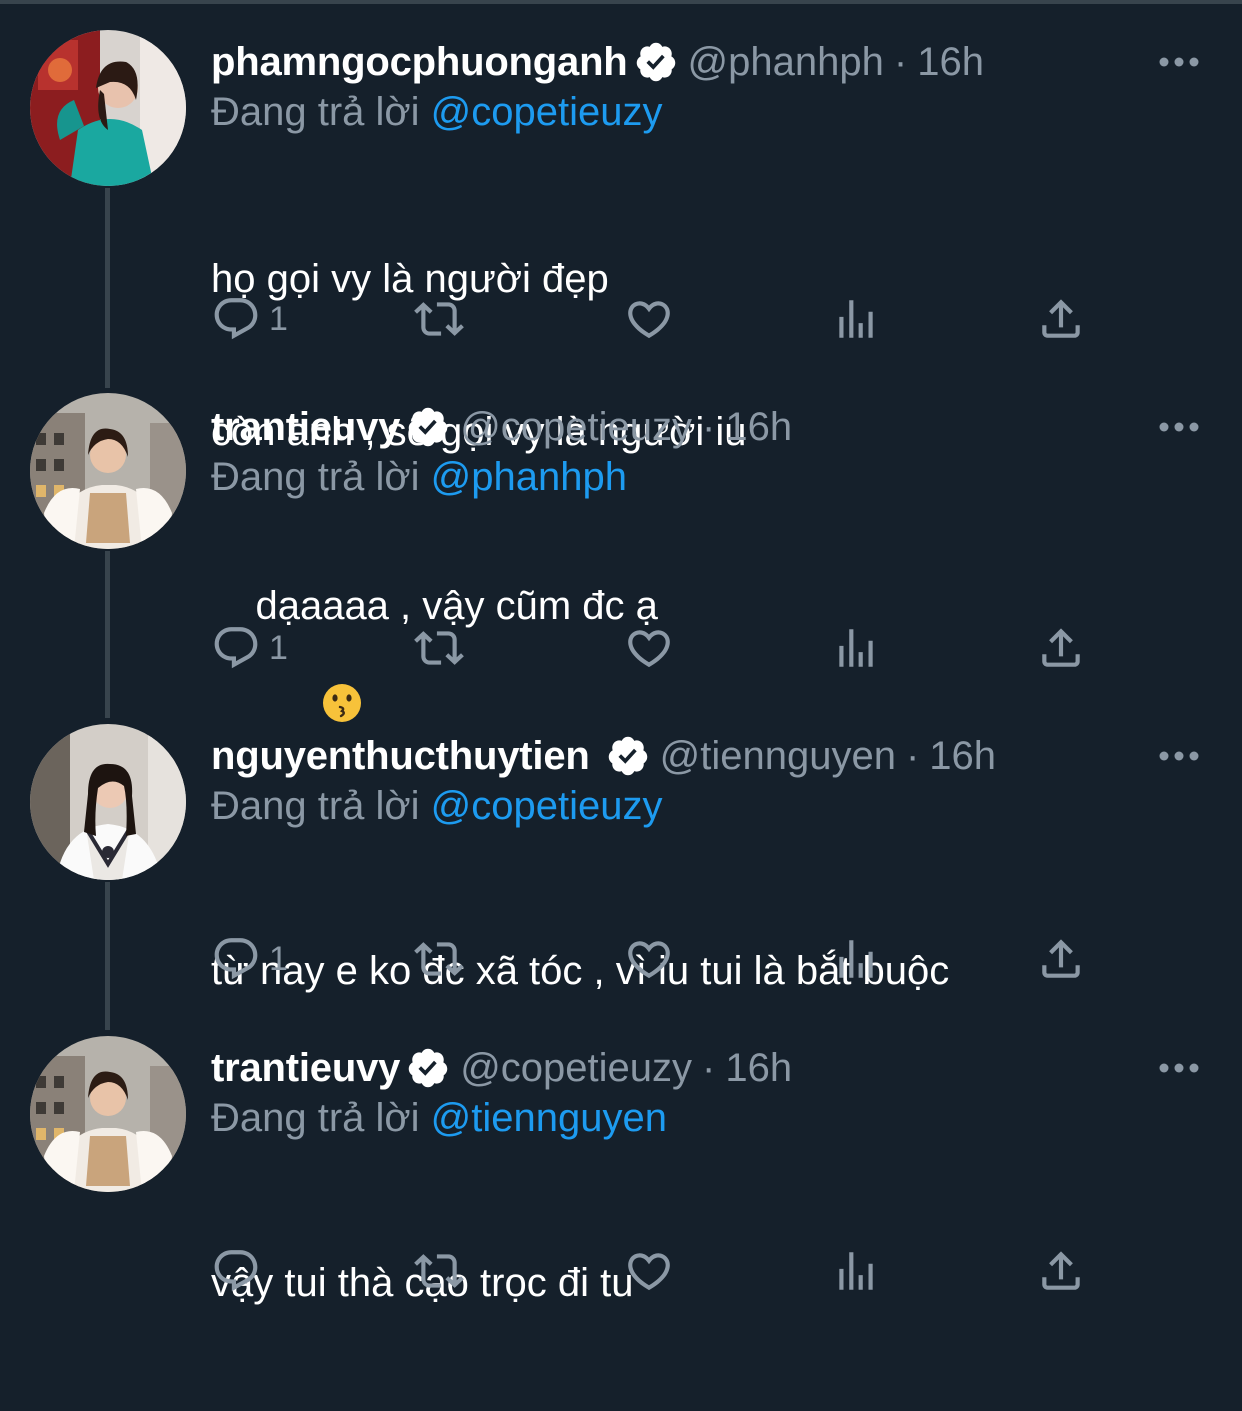  I want to click on handle: @phanhph, so click(786, 62).